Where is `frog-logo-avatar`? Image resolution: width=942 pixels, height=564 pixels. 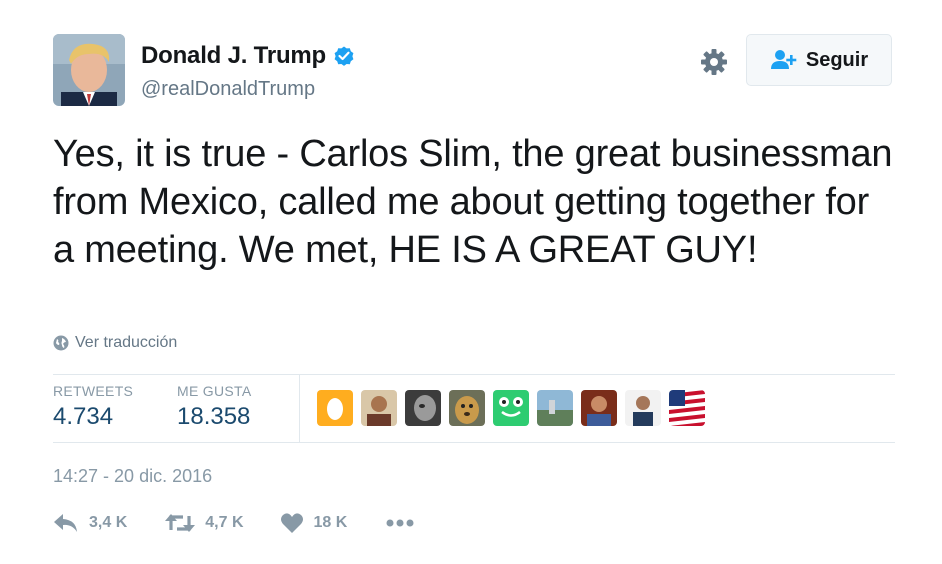
frog-logo-avatar is located at coordinates (511, 408).